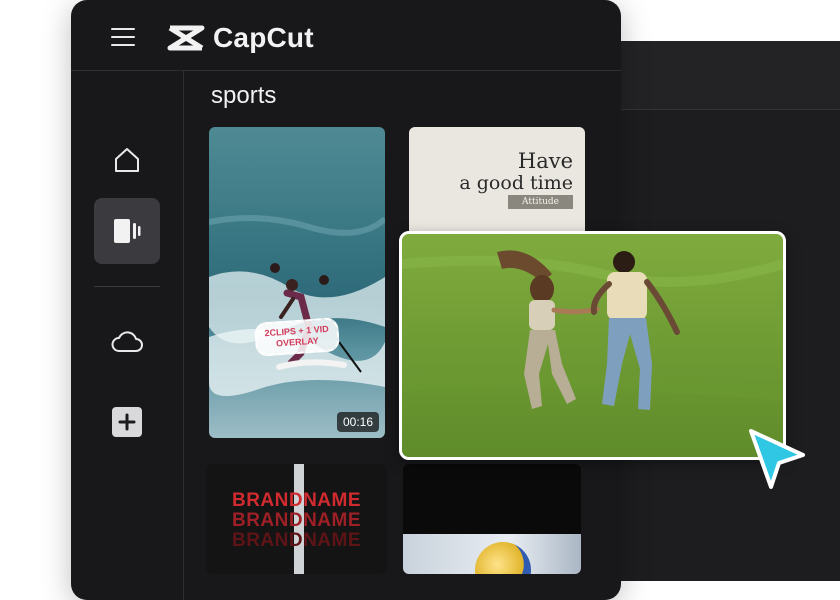  I want to click on sidebar-item-add, so click(127, 422).